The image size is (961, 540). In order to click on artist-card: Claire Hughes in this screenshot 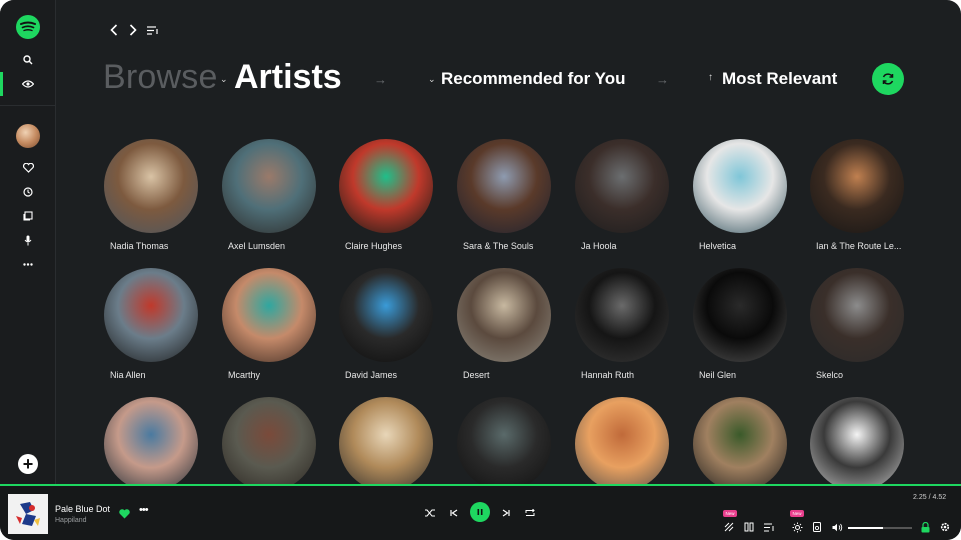, I will do `click(398, 195)`.